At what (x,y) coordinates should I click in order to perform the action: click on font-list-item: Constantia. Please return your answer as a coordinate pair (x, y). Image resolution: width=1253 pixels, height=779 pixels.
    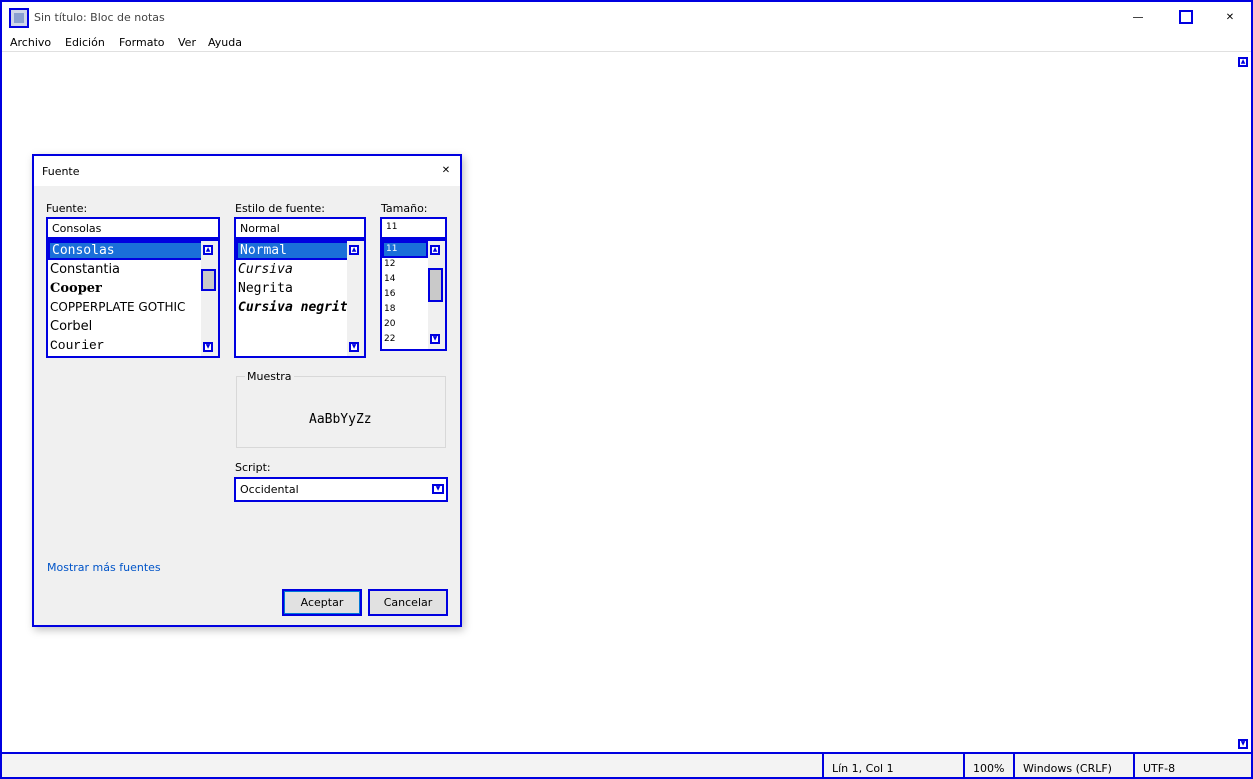
    Looking at the image, I should click on (84, 269).